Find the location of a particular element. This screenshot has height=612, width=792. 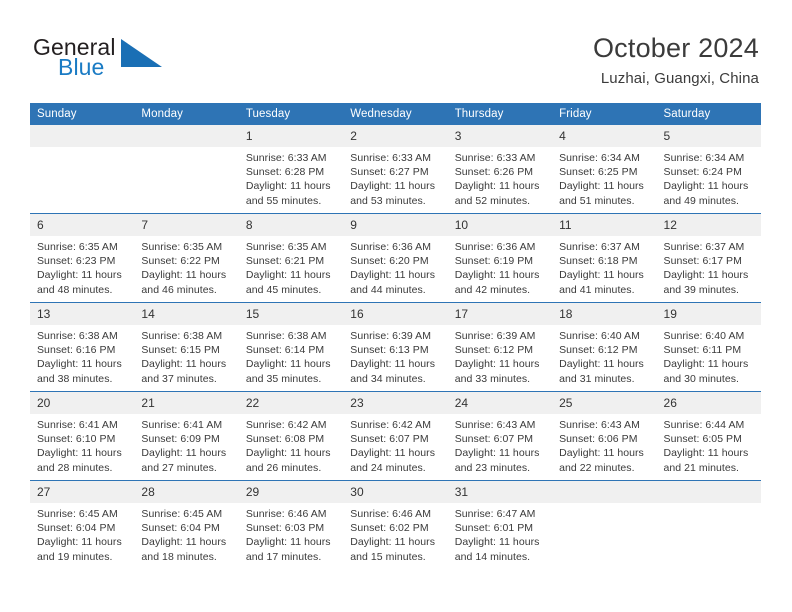

day-number: 19 is located at coordinates (708, 314).